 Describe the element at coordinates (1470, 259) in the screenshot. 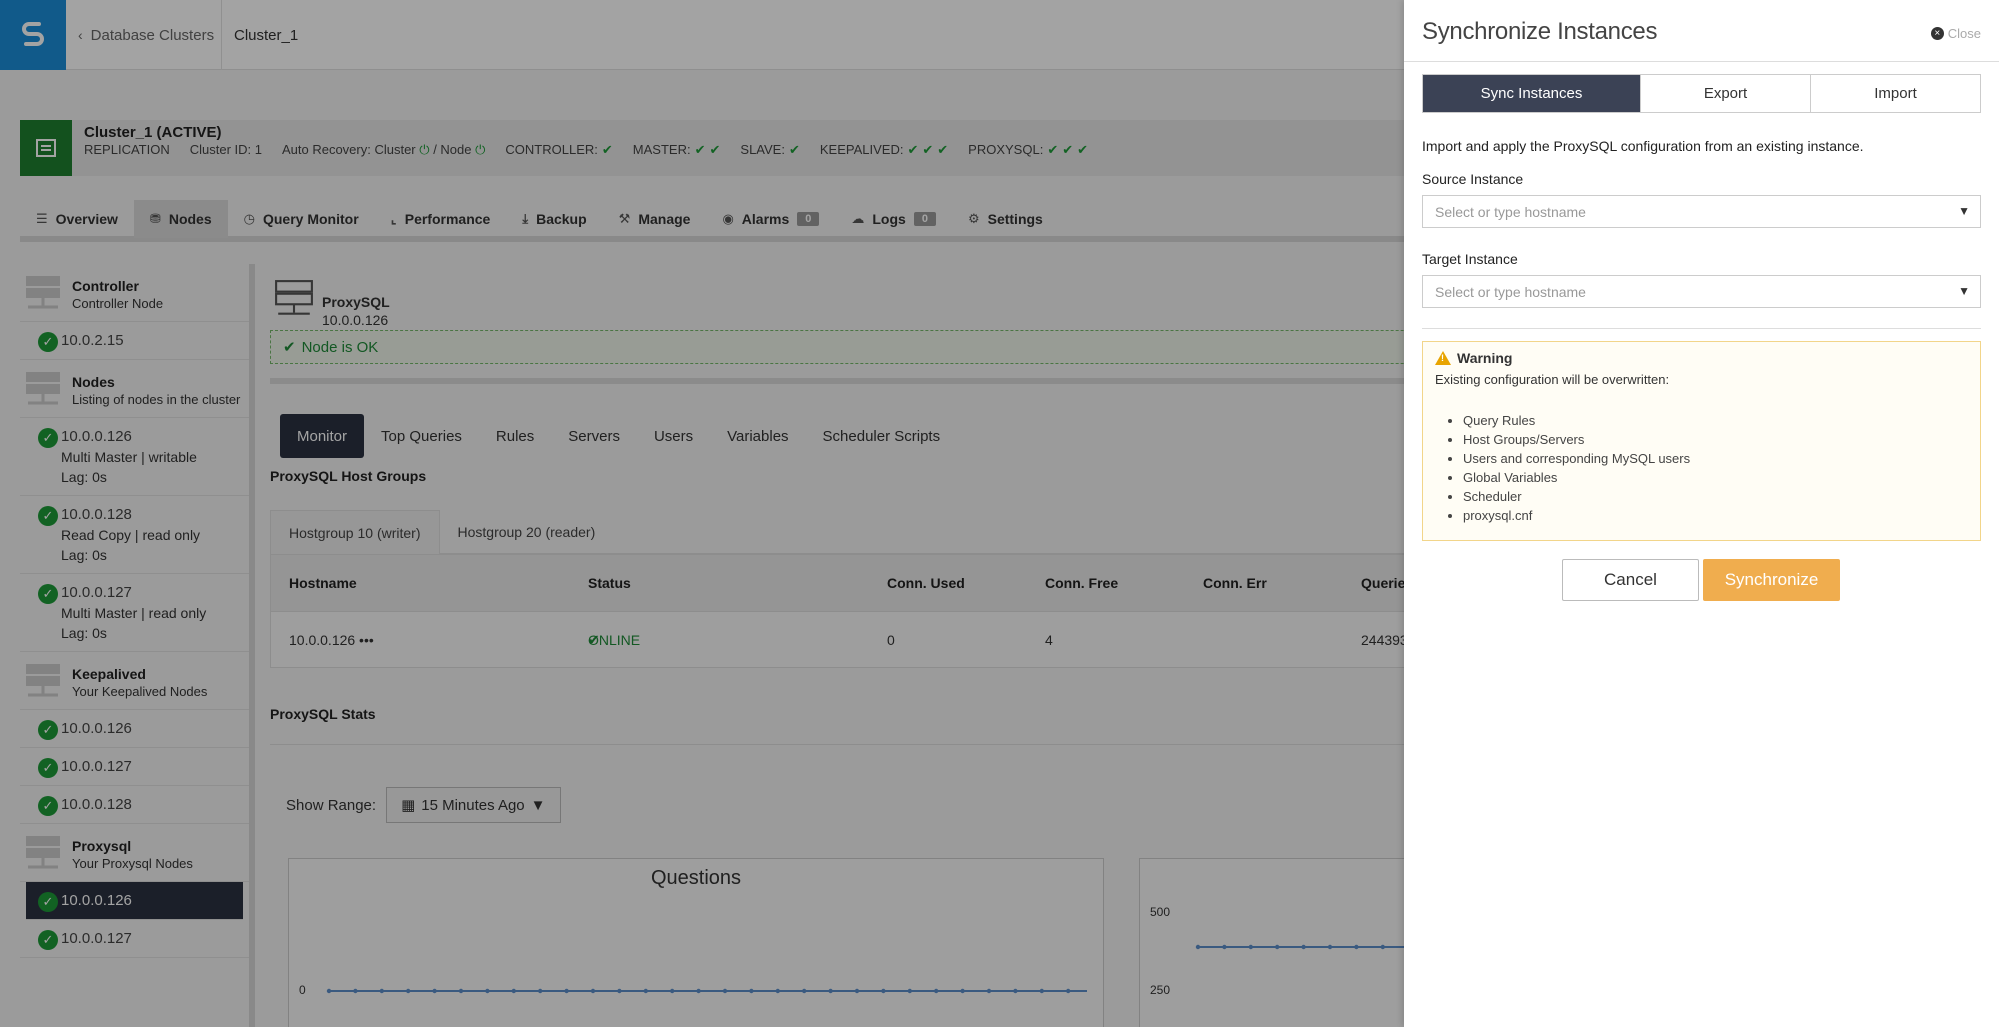

I see `target-instance-label: Target Instance` at that location.